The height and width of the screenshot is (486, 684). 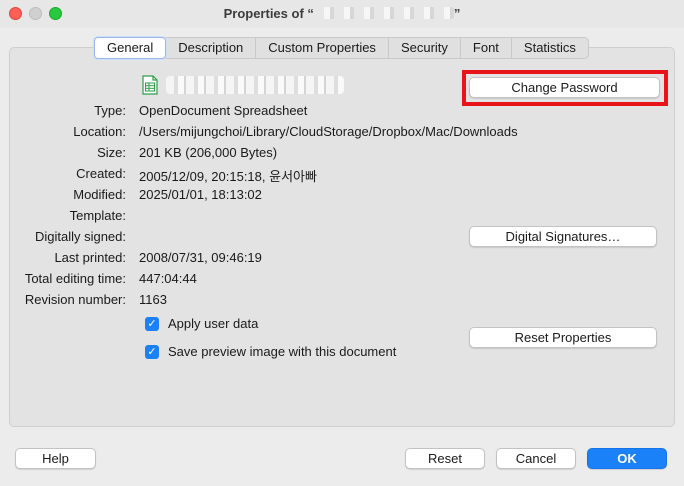 I want to click on last-printed-value: 2008/07/31, 09:46:19, so click(x=200, y=257).